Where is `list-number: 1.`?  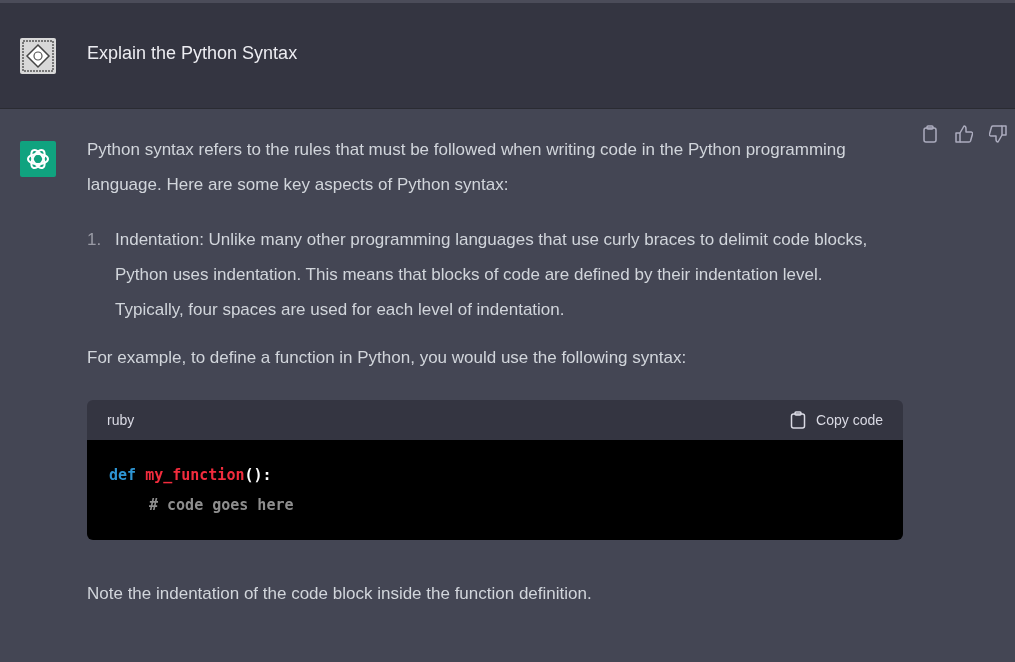
list-number: 1. is located at coordinates (95, 240).